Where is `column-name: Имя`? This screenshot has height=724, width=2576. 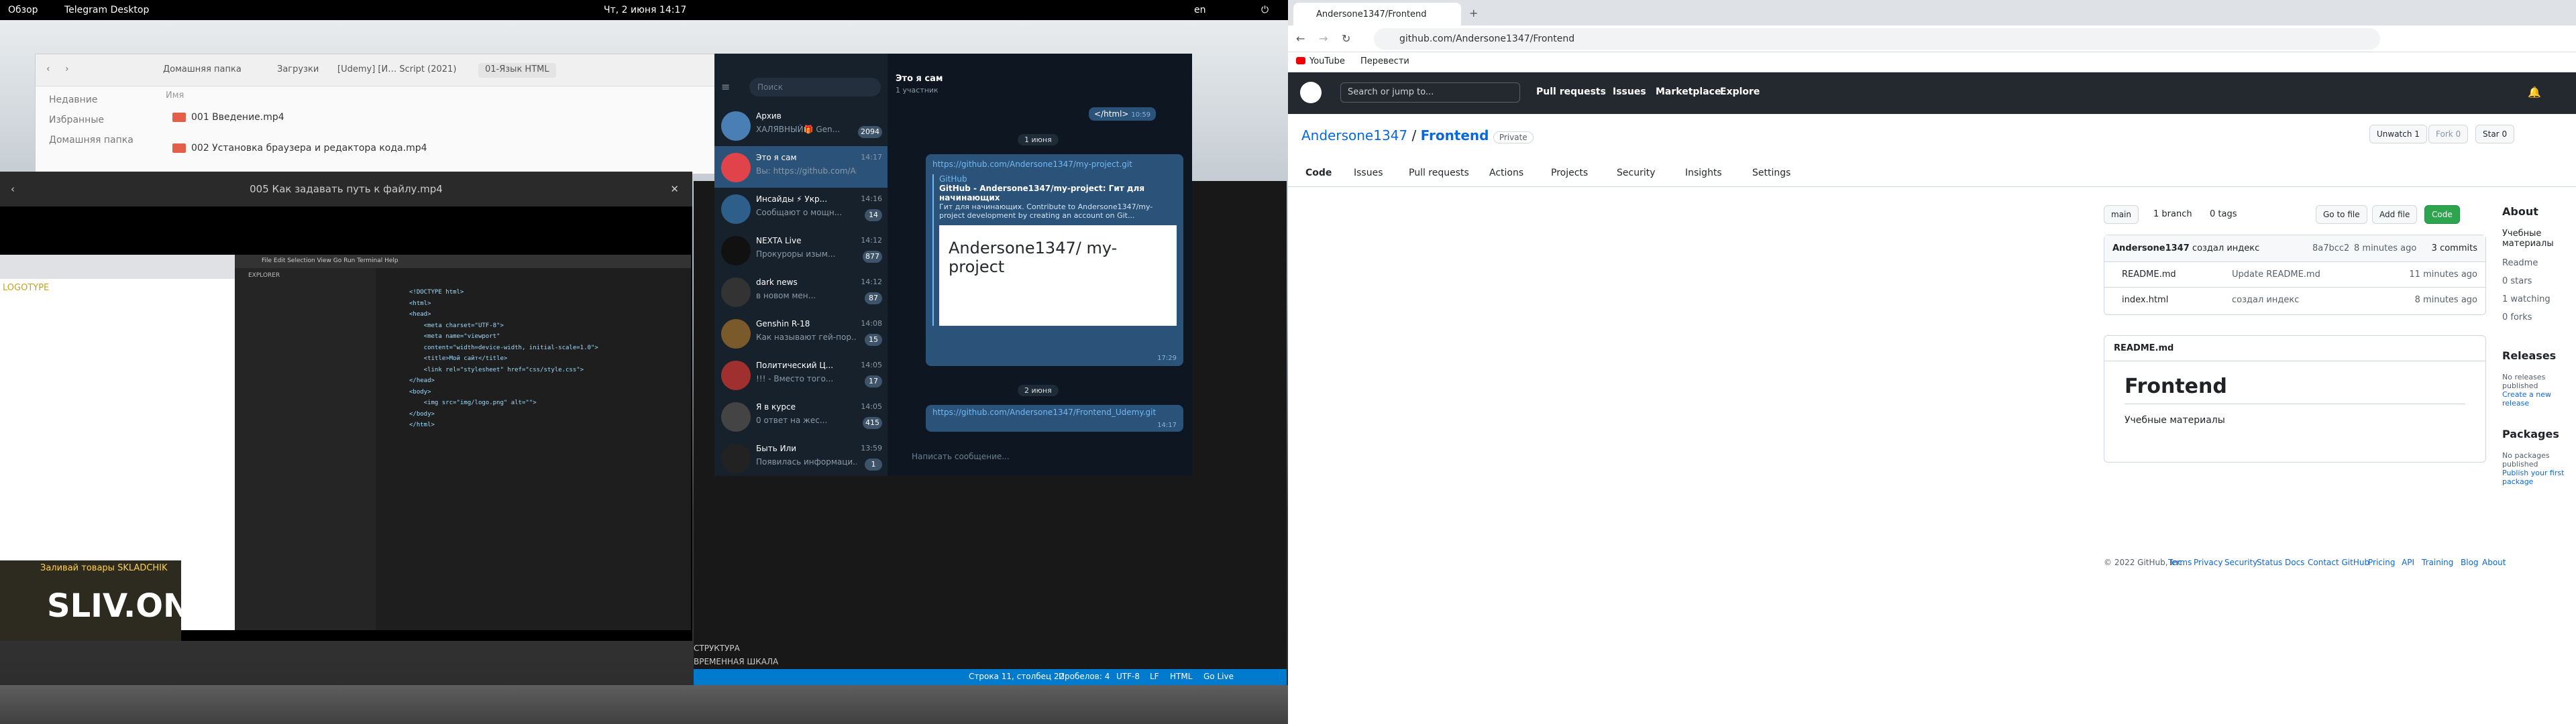 column-name: Имя is located at coordinates (175, 95).